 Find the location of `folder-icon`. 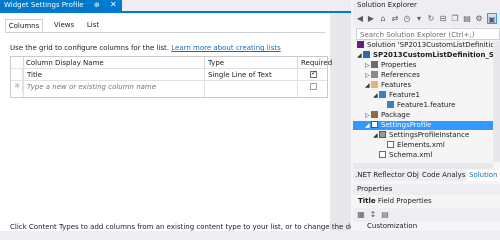

folder-icon is located at coordinates (374, 84).